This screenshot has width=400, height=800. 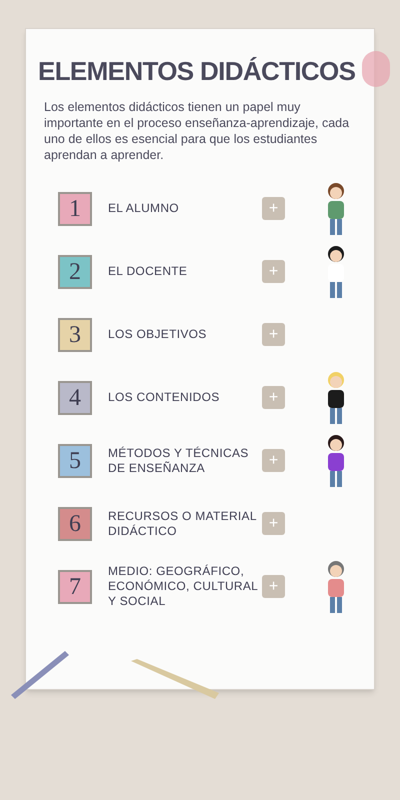 What do you see at coordinates (179, 461) in the screenshot?
I see `item-label: MÉTODOS Y TÉCNICAS DE ENSEÑANZA` at bounding box center [179, 461].